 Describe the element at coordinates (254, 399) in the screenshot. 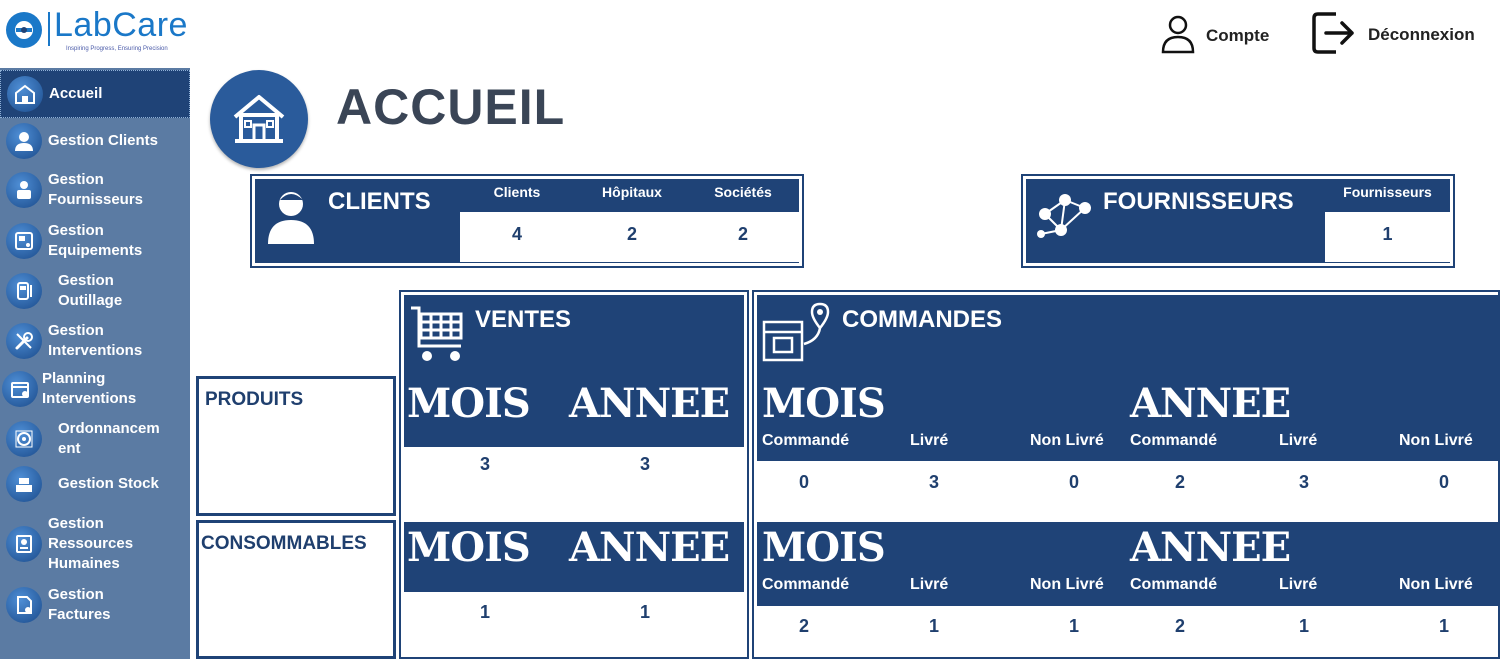

I see `produits-label: PRODUITS` at that location.